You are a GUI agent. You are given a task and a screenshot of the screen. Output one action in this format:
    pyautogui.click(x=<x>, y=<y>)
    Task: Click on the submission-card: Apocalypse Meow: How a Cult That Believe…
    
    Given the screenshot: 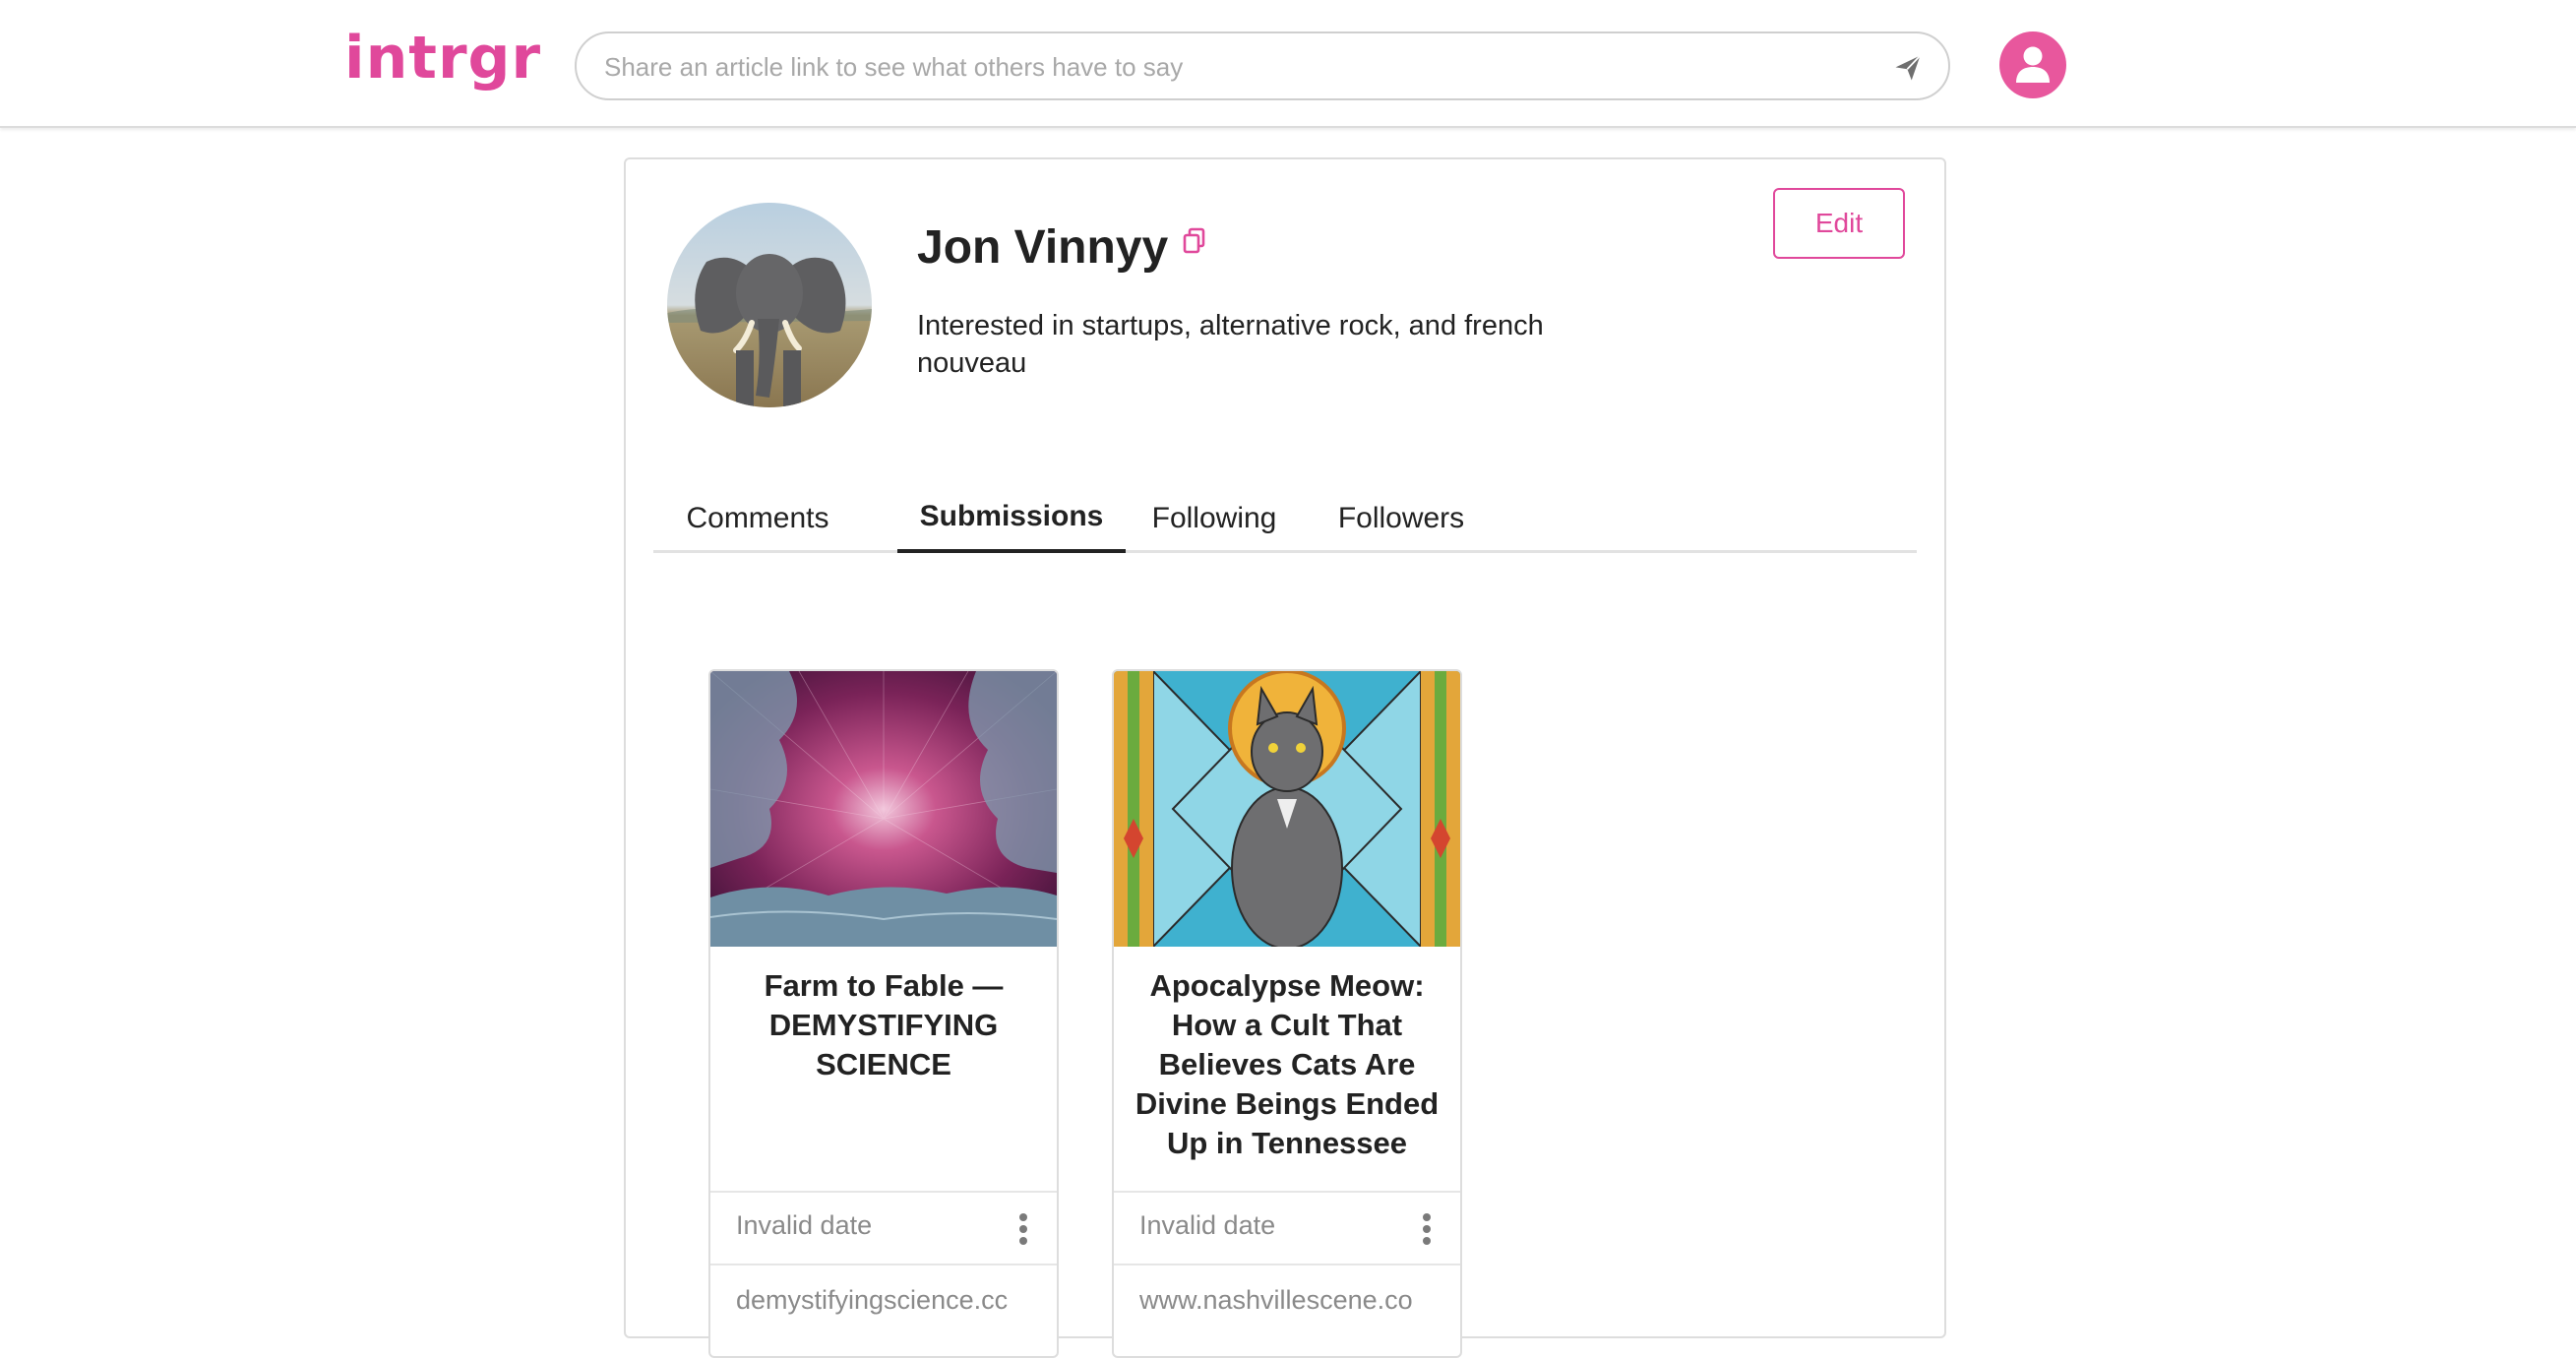 What is the action you would take?
    pyautogui.click(x=1287, y=1014)
    